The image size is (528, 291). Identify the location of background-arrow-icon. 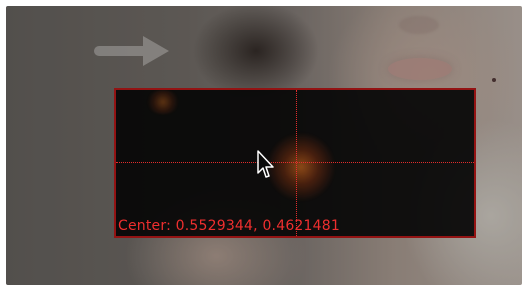
(131, 51).